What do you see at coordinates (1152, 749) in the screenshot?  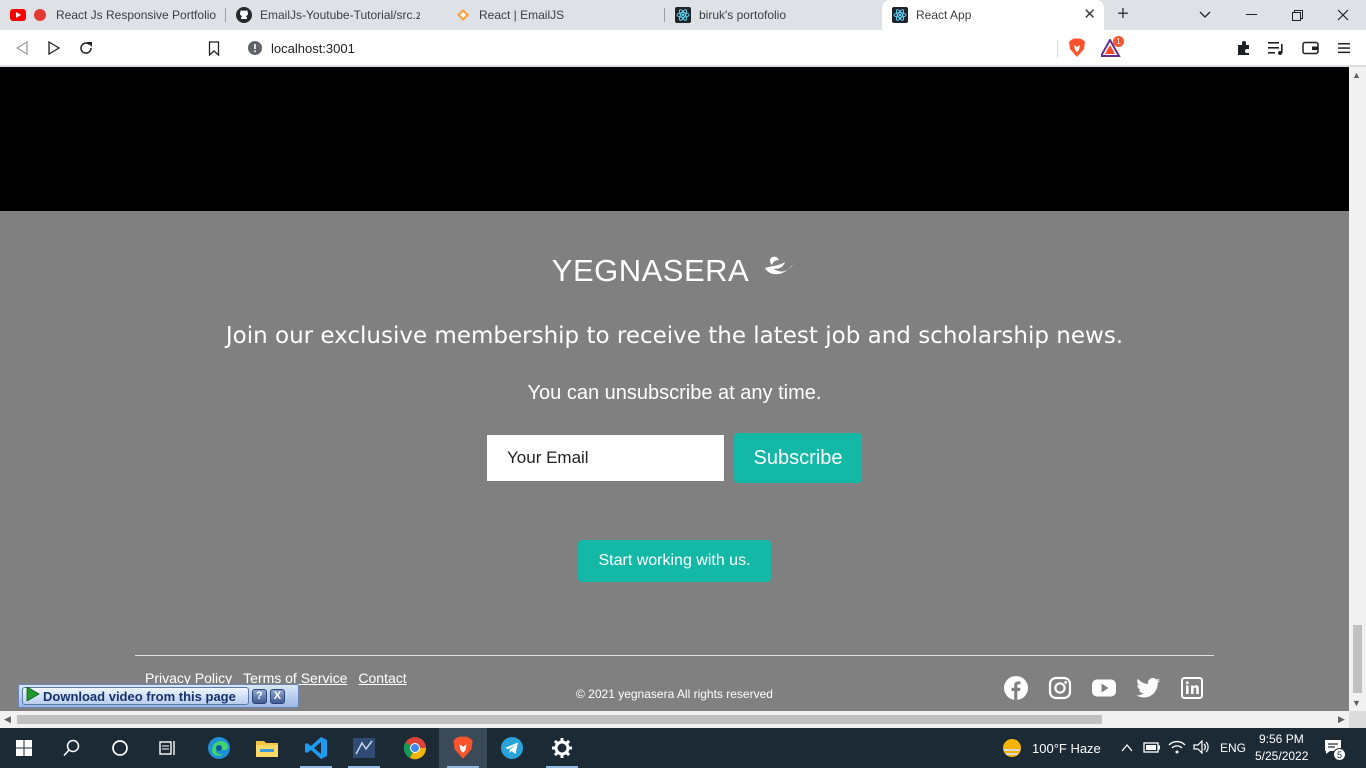 I see `battery-icon` at bounding box center [1152, 749].